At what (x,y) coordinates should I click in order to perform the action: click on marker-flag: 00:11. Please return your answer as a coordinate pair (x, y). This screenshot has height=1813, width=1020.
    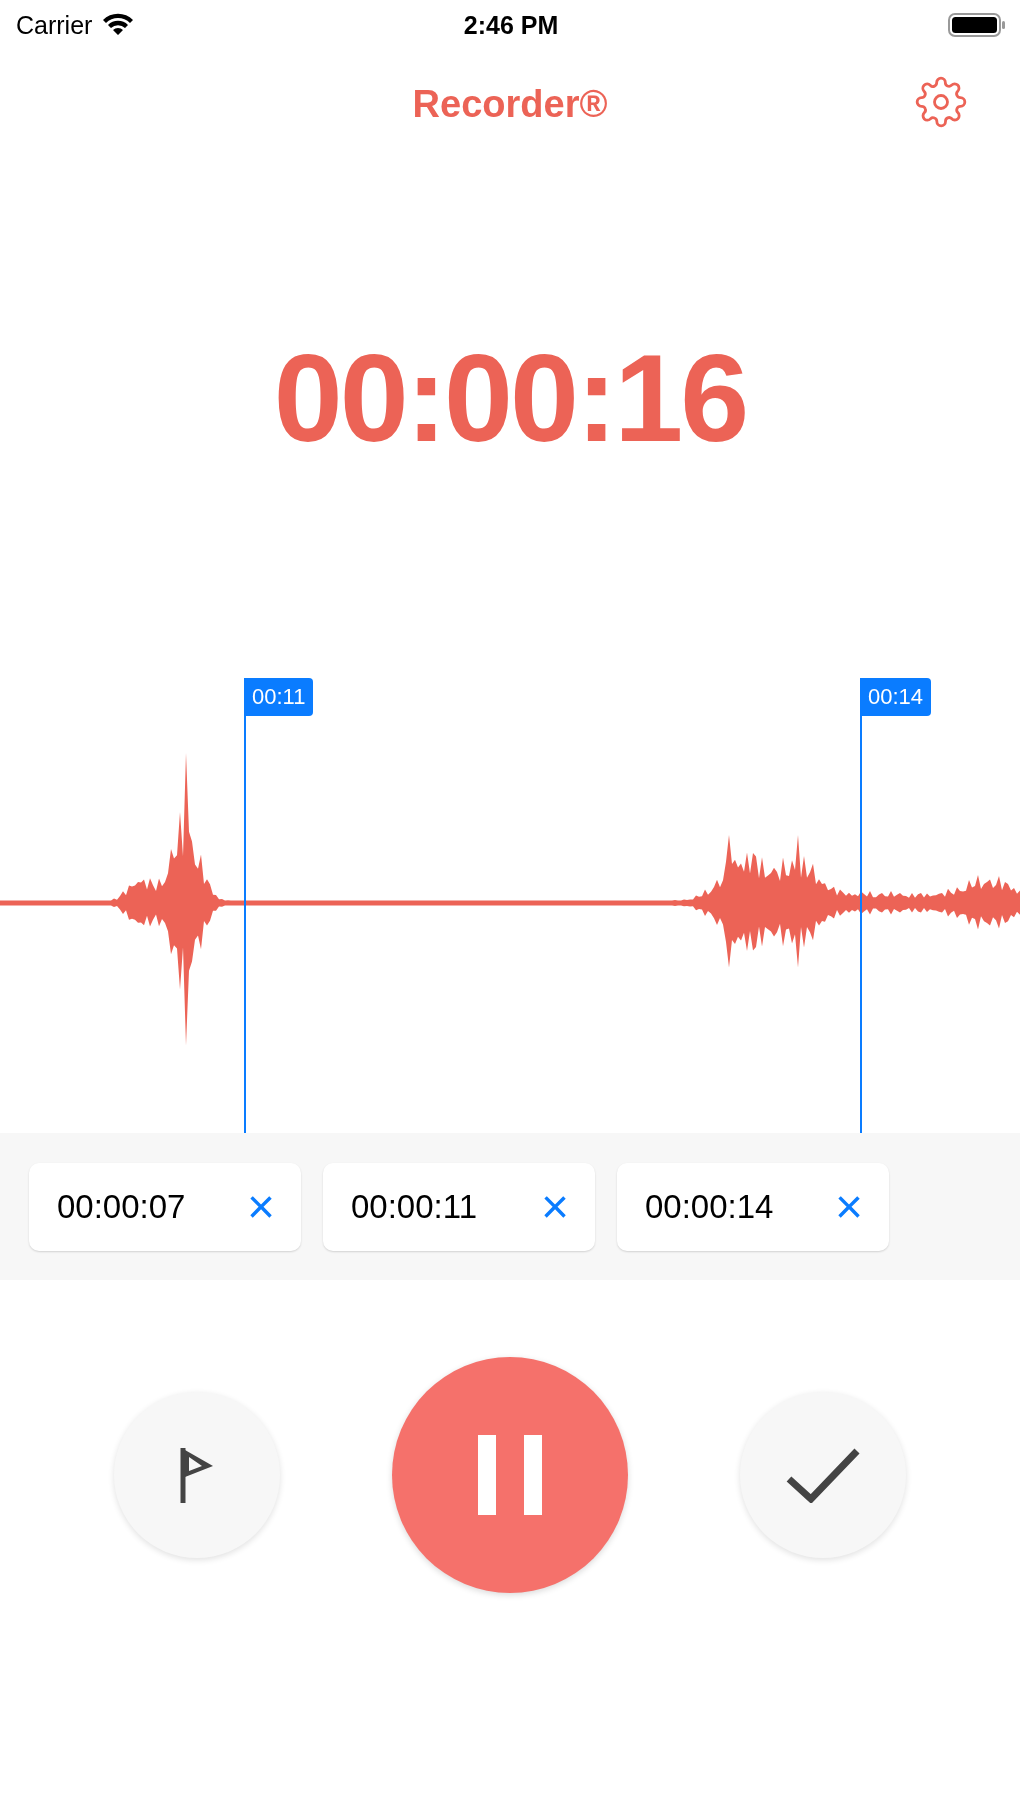
    Looking at the image, I should click on (279, 697).